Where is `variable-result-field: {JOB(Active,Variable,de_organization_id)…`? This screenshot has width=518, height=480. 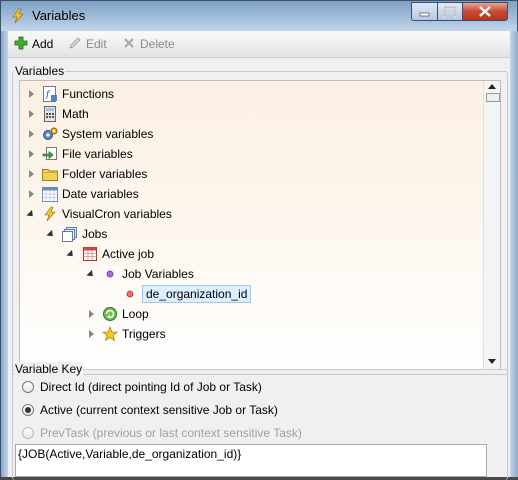 variable-result-field: {JOB(Active,Variable,de_organization_id)… is located at coordinates (251, 460).